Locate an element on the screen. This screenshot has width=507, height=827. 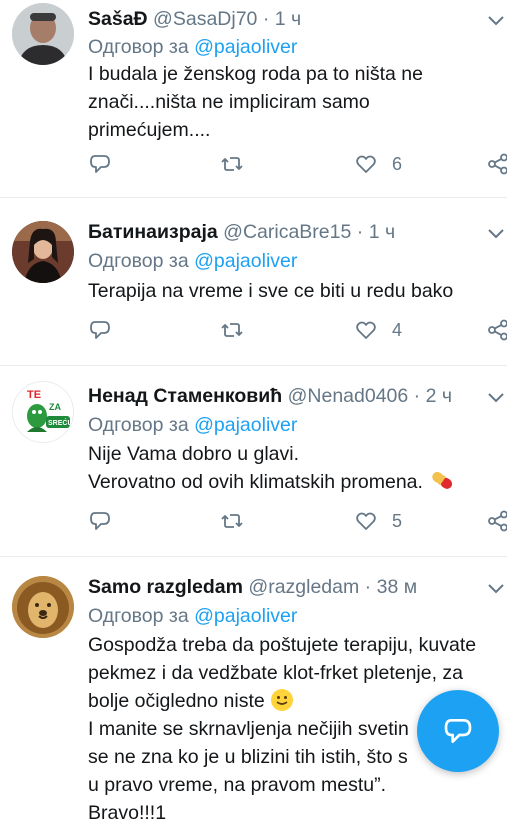
author-line: Samo razgledam @razgledam · 38 м is located at coordinates (252, 587).